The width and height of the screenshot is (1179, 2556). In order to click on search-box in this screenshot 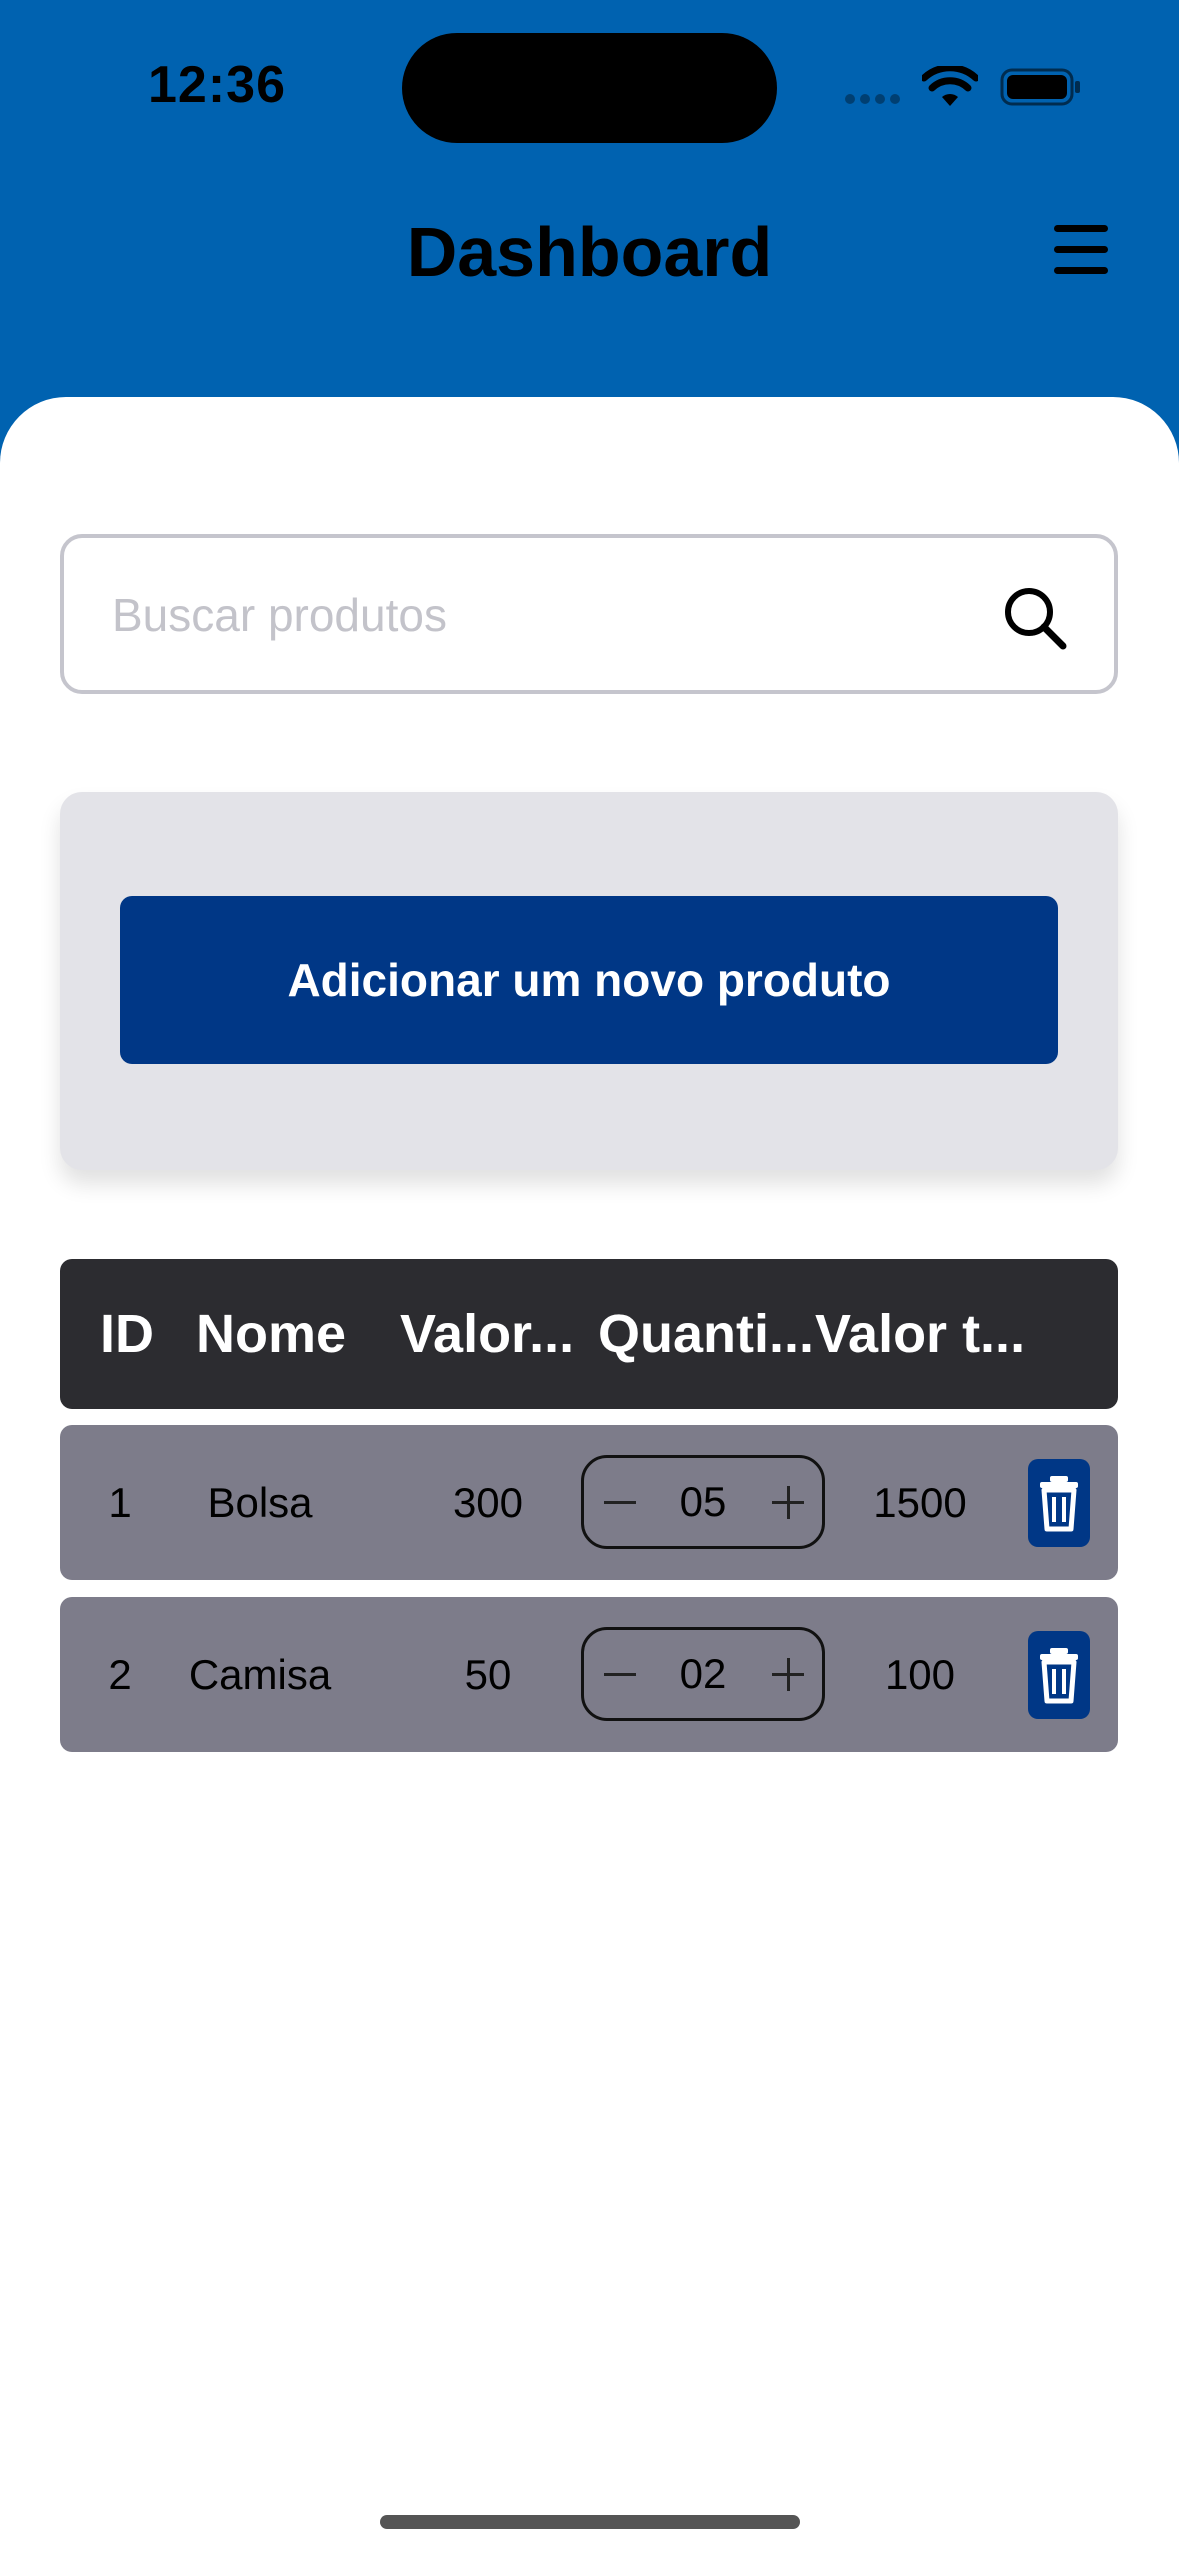, I will do `click(589, 614)`.